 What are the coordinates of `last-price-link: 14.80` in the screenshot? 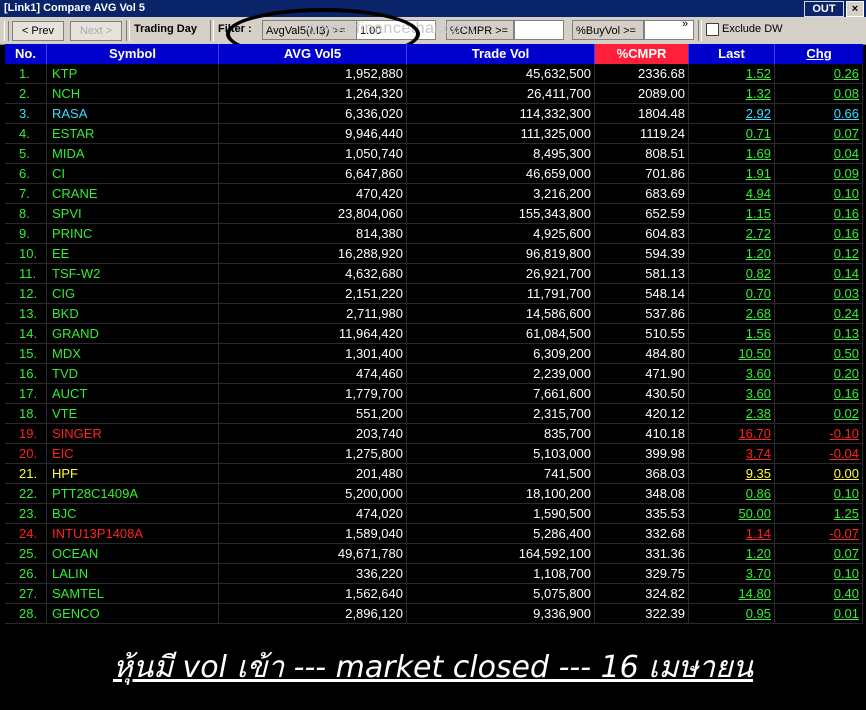 It's located at (732, 594).